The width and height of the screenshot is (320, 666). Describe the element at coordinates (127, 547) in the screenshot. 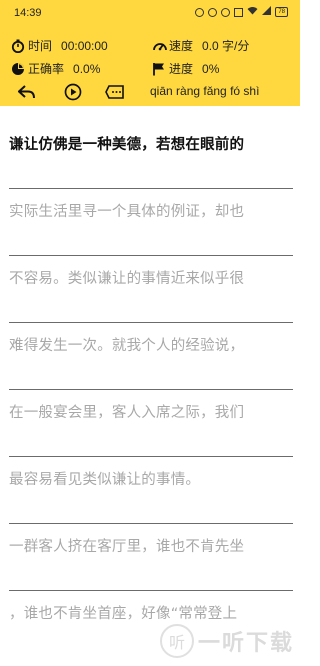

I see `source-line-7: 一群客人挤在客厅里，谁也不肯先坐` at that location.